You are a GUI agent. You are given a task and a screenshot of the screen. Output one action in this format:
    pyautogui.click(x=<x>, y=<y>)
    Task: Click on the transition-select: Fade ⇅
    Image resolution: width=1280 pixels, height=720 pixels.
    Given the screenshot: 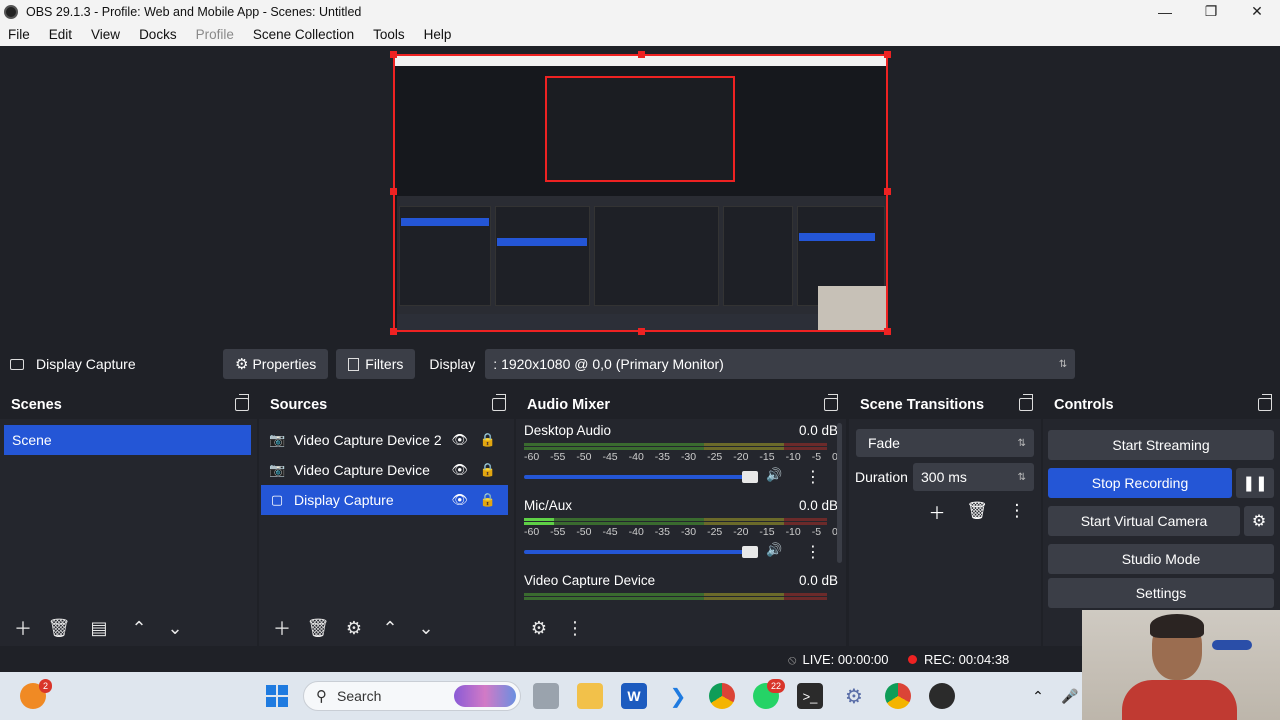 What is the action you would take?
    pyautogui.click(x=945, y=443)
    